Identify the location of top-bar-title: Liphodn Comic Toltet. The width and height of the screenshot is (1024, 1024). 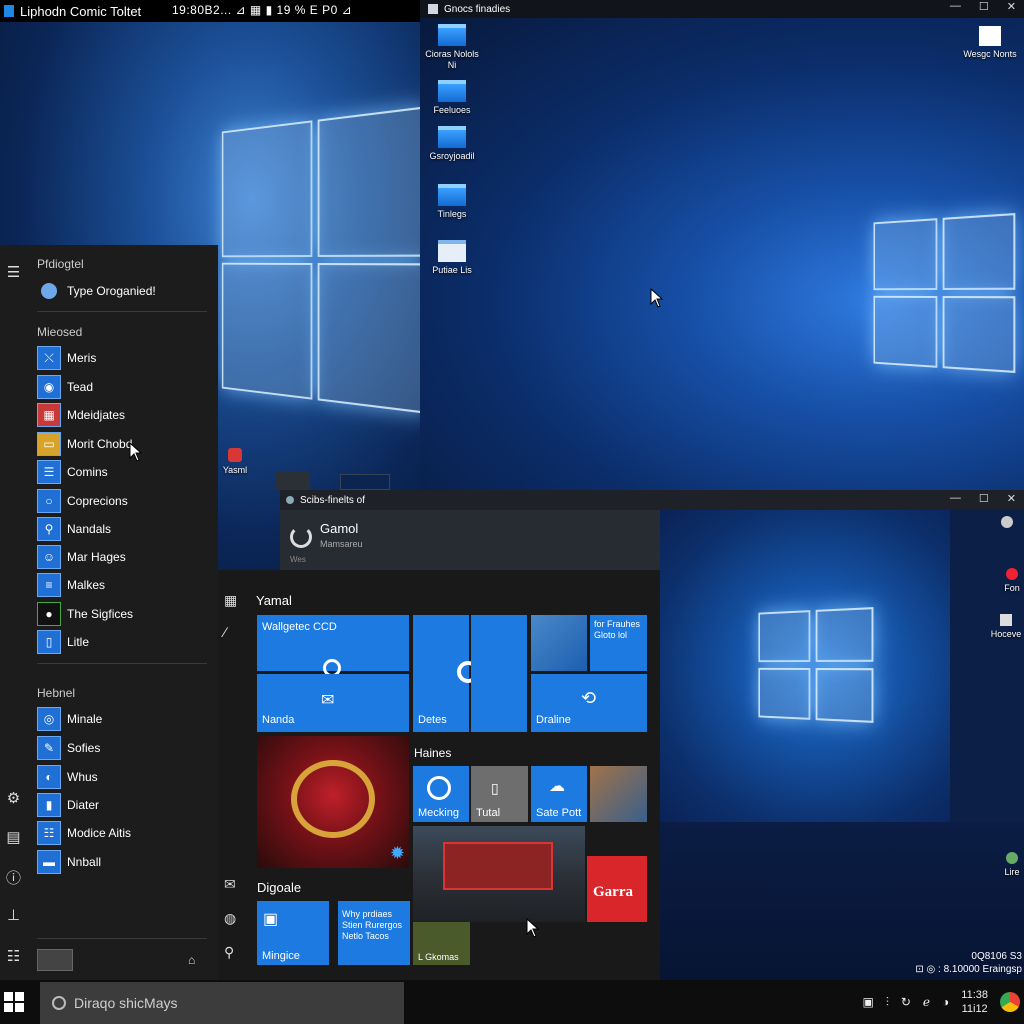
(81, 11).